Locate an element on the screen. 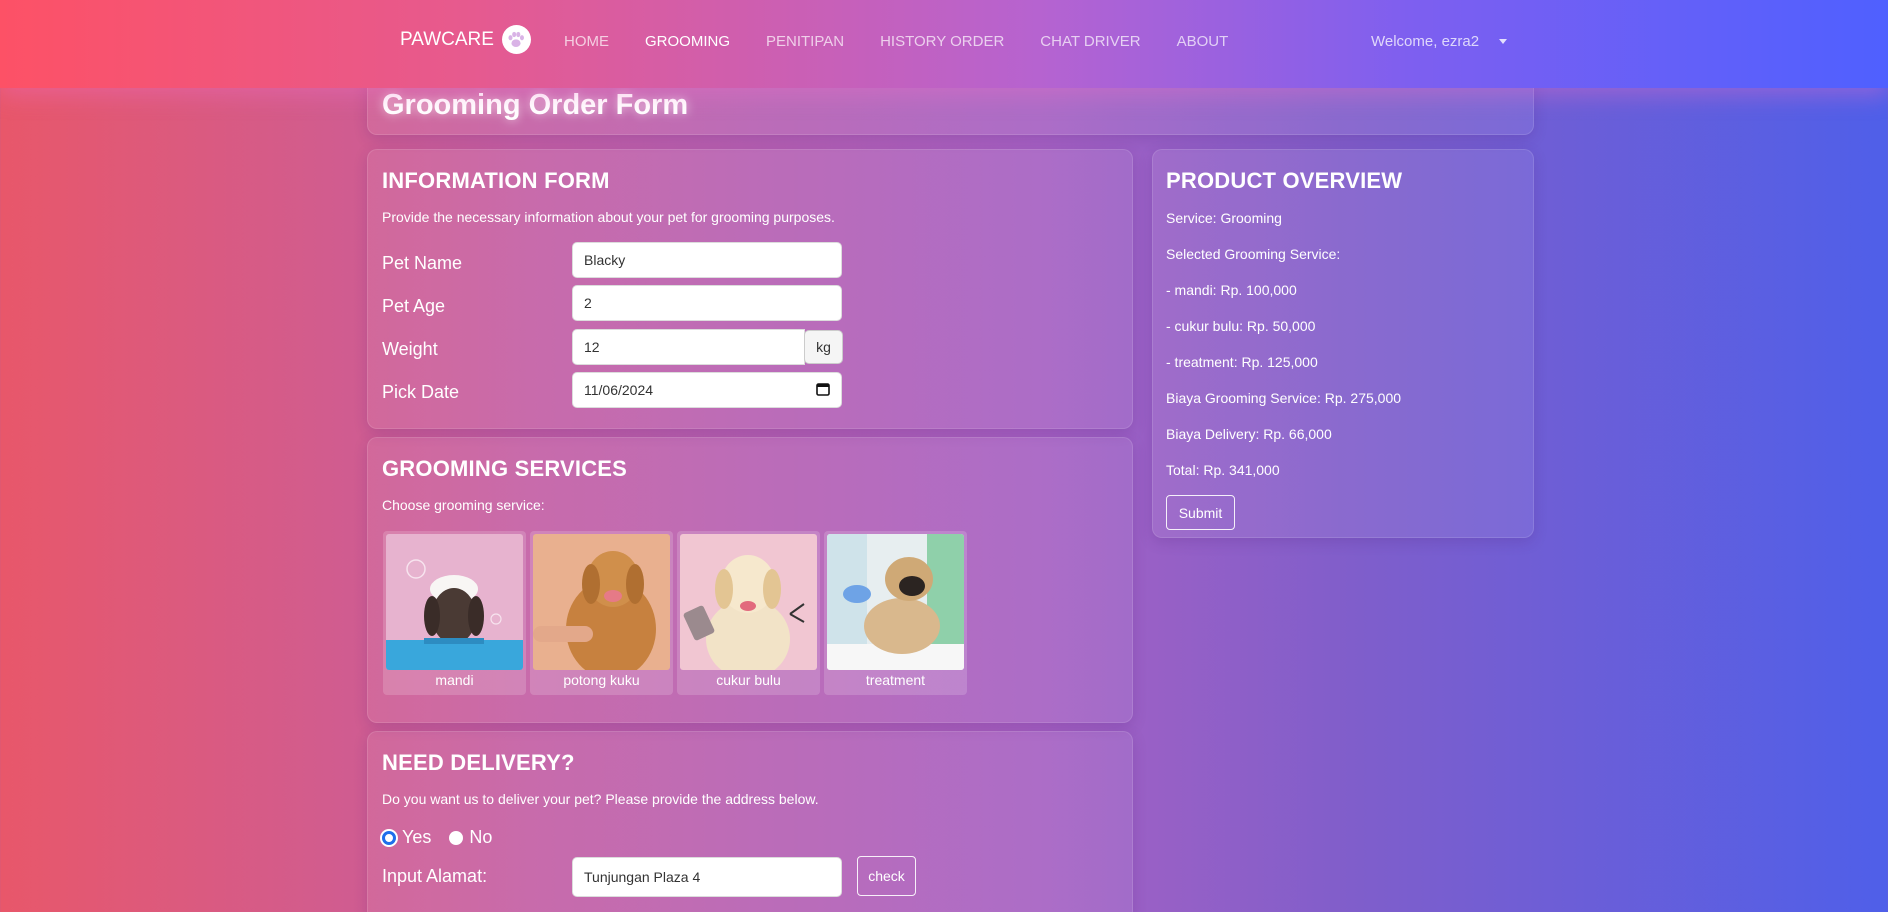 The width and height of the screenshot is (1888, 912). pick-date-label: Pick Date is located at coordinates (421, 392).